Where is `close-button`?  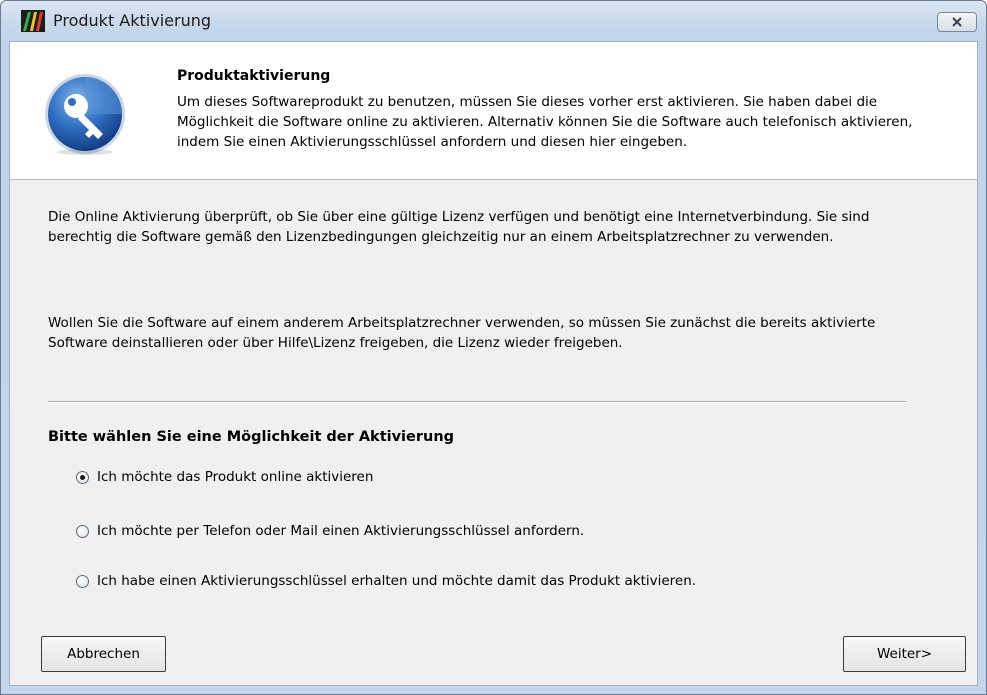
close-button is located at coordinates (957, 22).